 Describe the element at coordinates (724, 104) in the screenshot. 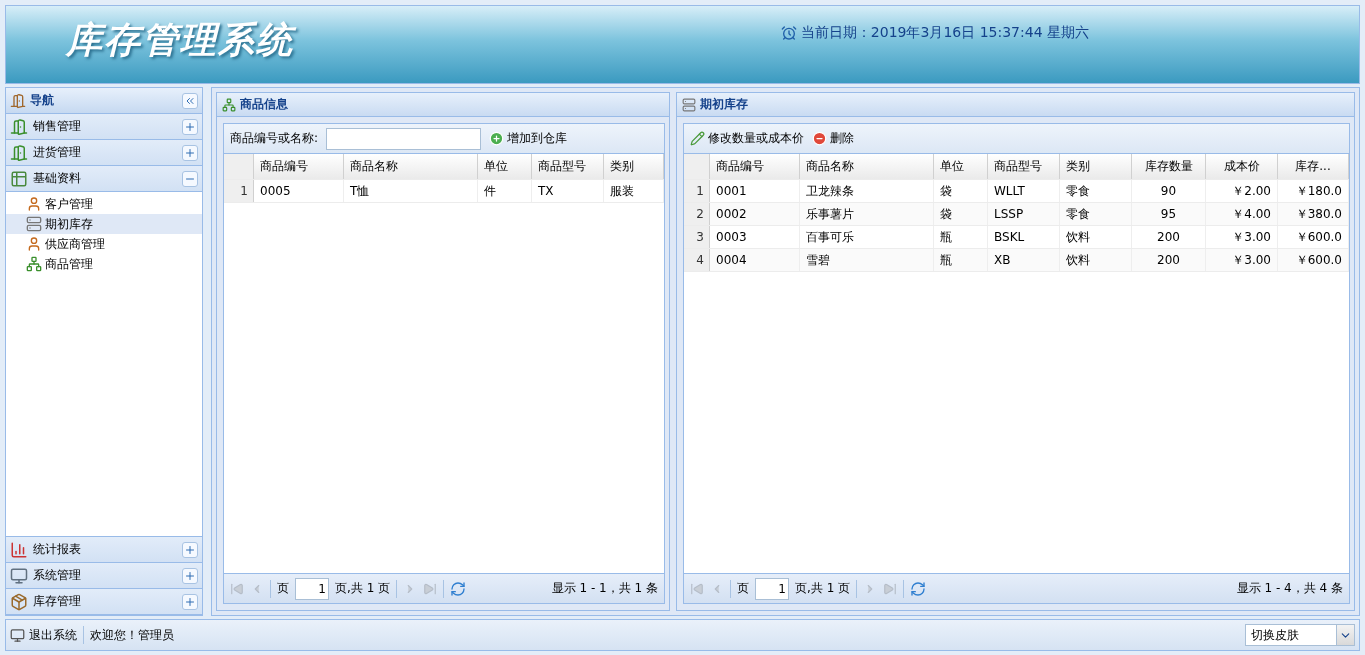

I see `panel-title: 期初库存` at that location.